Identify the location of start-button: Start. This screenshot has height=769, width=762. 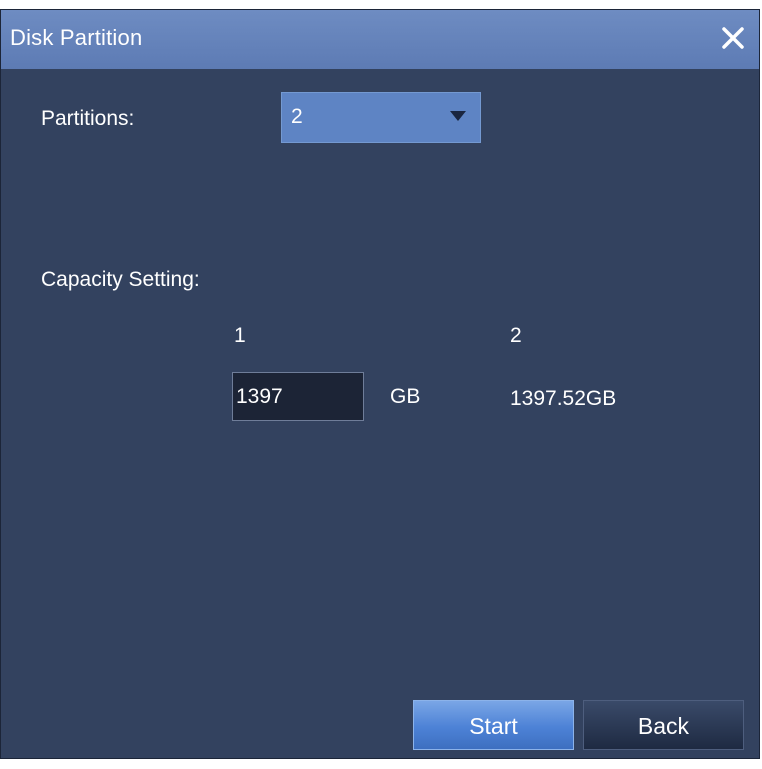
(493, 725).